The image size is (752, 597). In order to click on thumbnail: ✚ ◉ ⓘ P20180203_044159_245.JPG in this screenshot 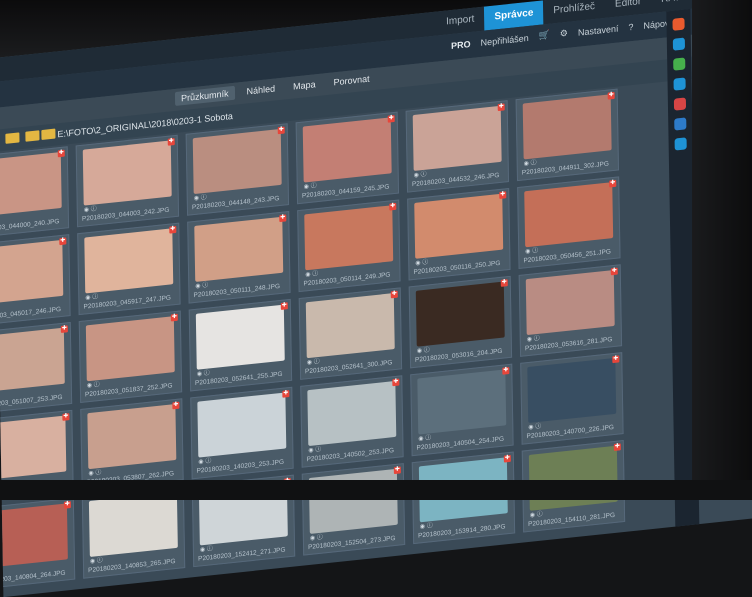, I will do `click(347, 158)`.